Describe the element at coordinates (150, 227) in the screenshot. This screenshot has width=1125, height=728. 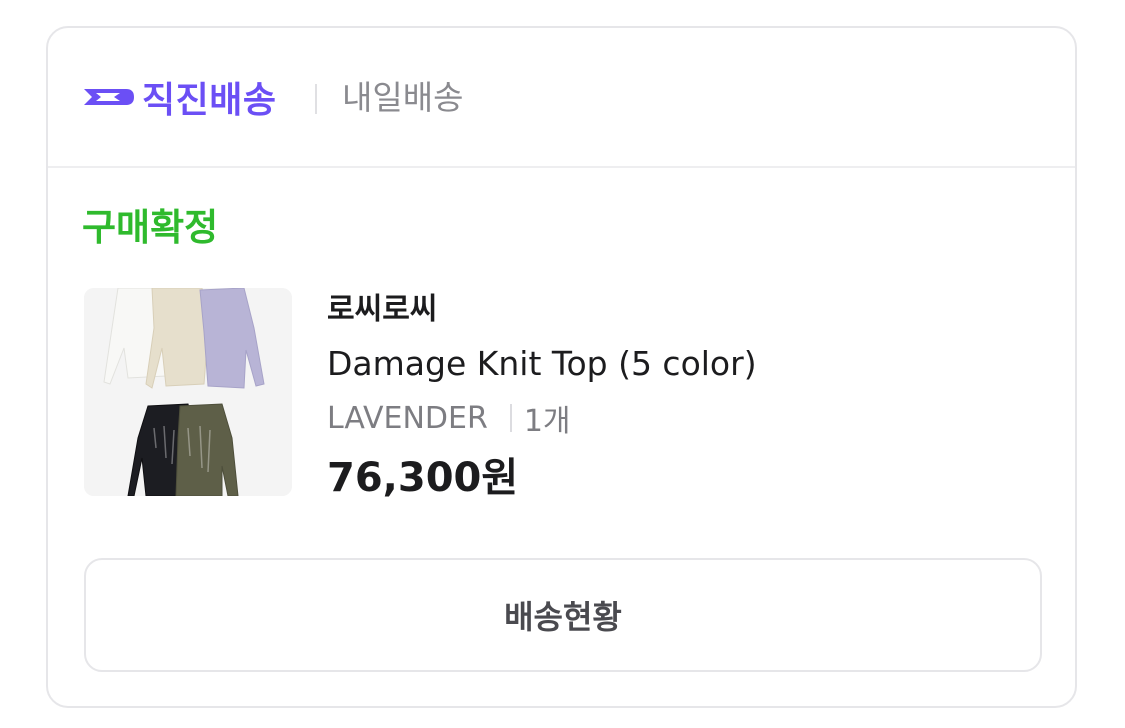
I see `order-status: 구매확정` at that location.